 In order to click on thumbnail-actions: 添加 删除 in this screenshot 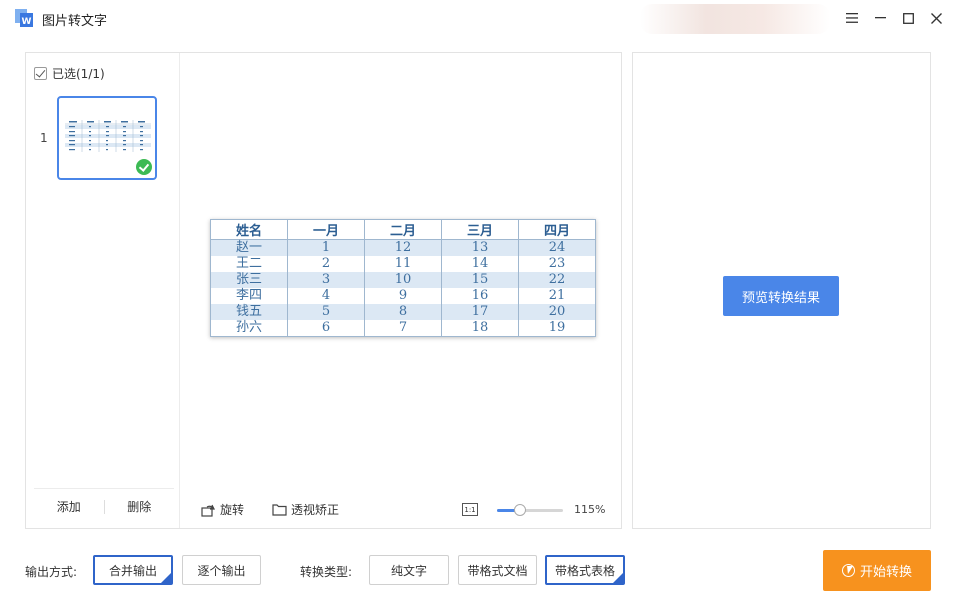, I will do `click(104, 506)`.